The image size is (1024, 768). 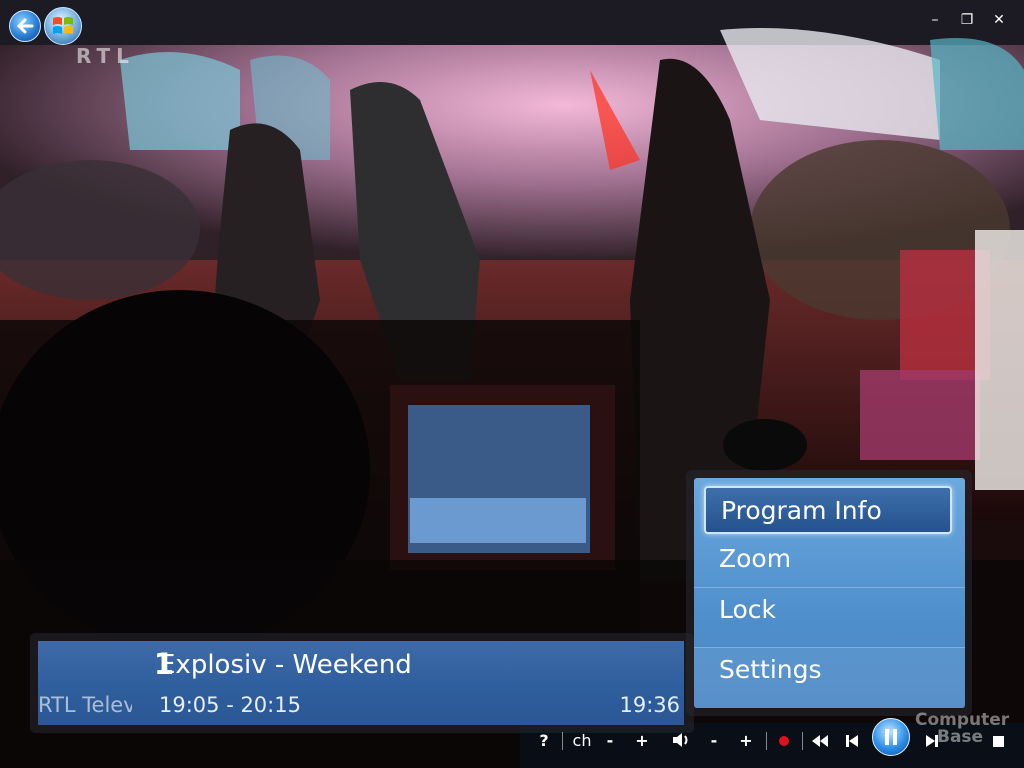 I want to click on restore-button: ❐, so click(x=967, y=20).